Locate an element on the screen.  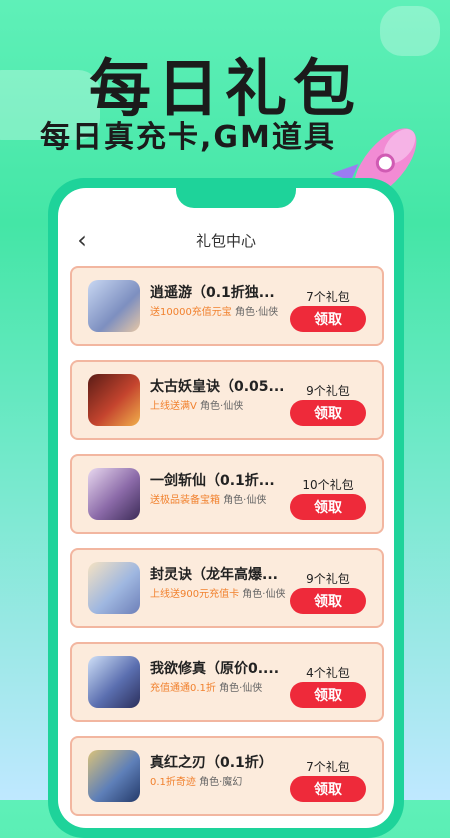
game-description: 充值通通0.1折 角色·仙侠 is located at coordinates (220, 689).